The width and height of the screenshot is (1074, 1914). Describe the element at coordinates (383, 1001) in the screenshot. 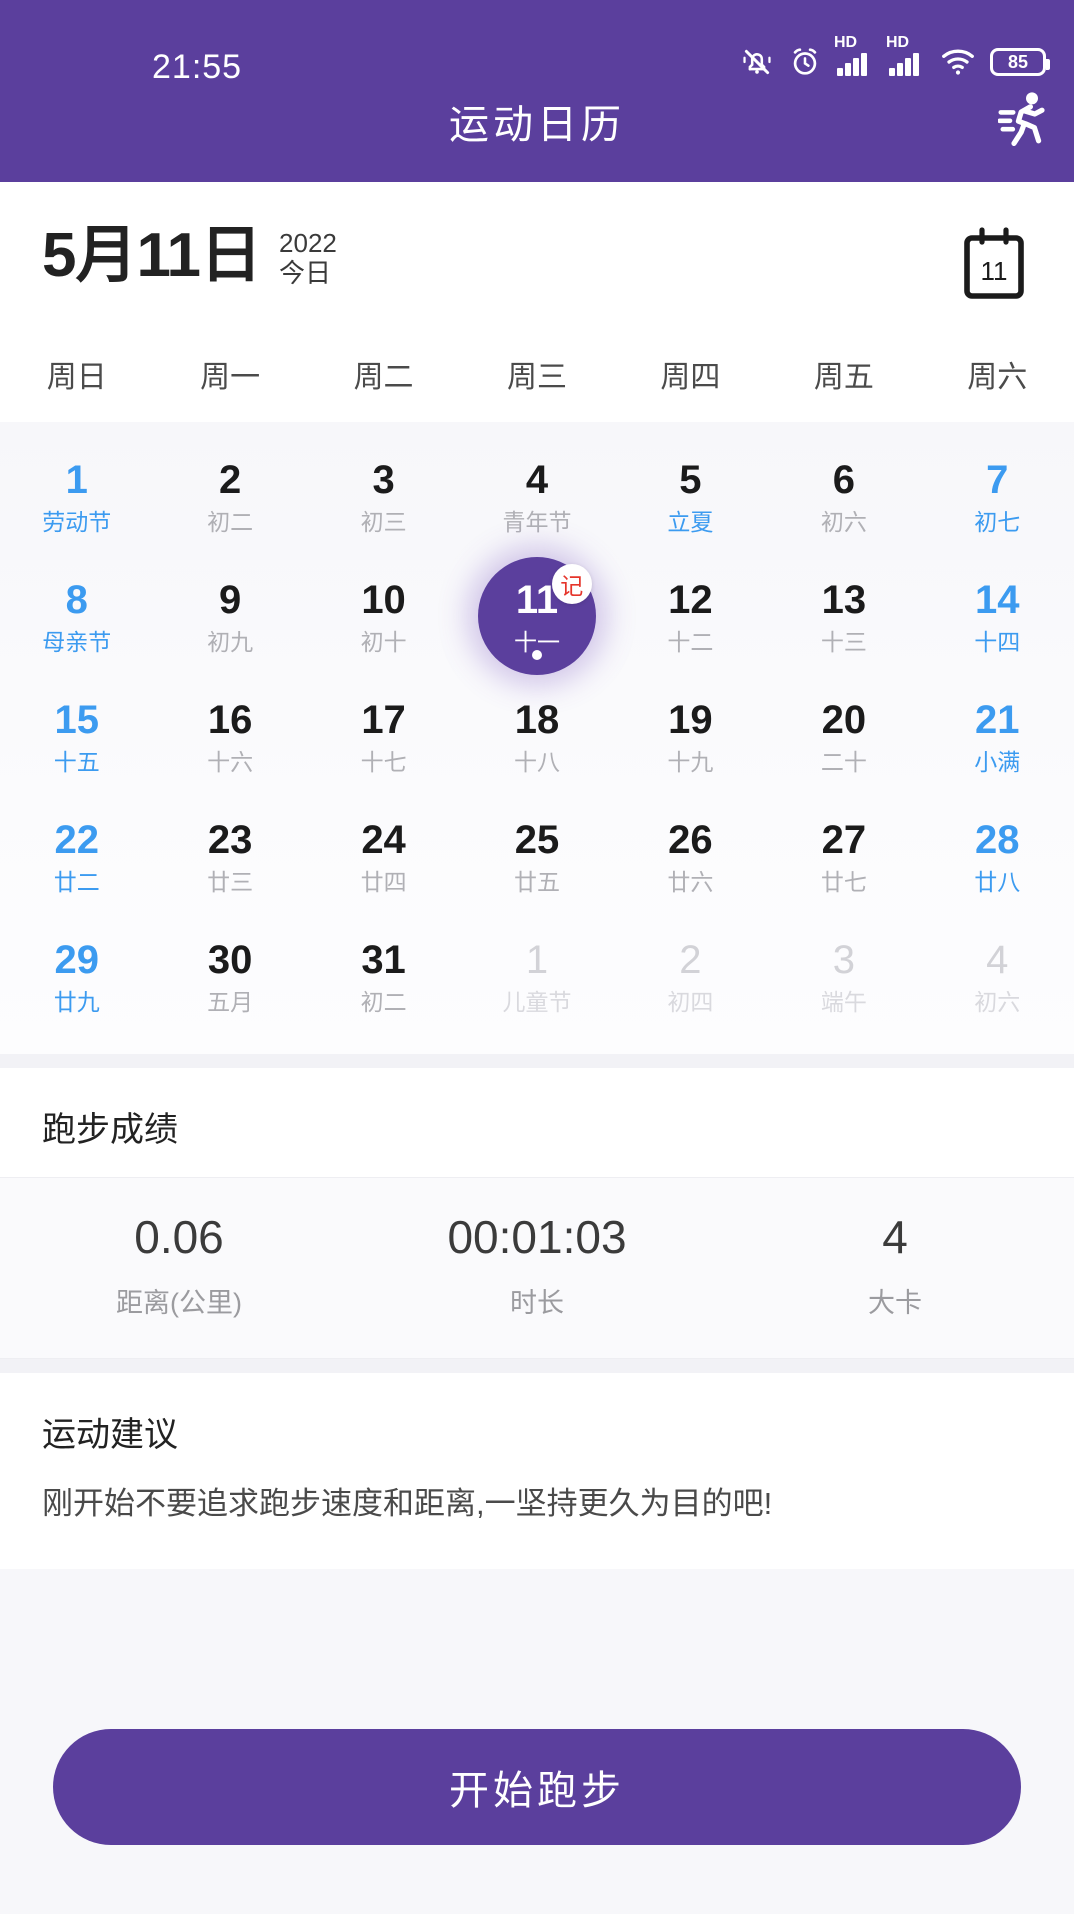

I see `calendar-day-lunar-label: 初二` at that location.